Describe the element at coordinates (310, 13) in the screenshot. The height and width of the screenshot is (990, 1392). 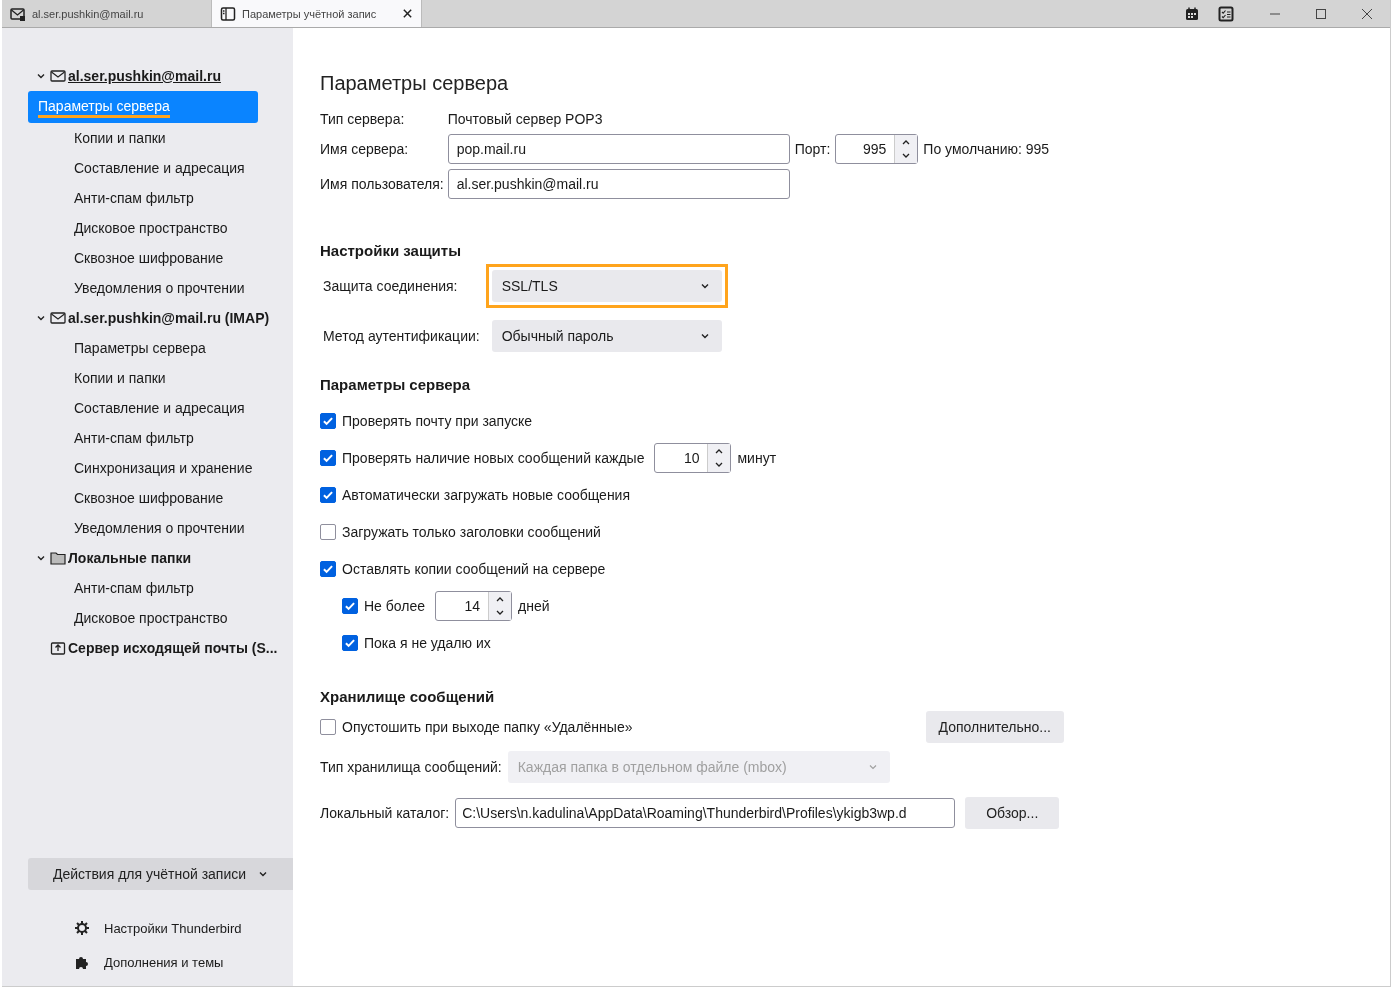
I see `tab-label: Параметры учётной запис` at that location.